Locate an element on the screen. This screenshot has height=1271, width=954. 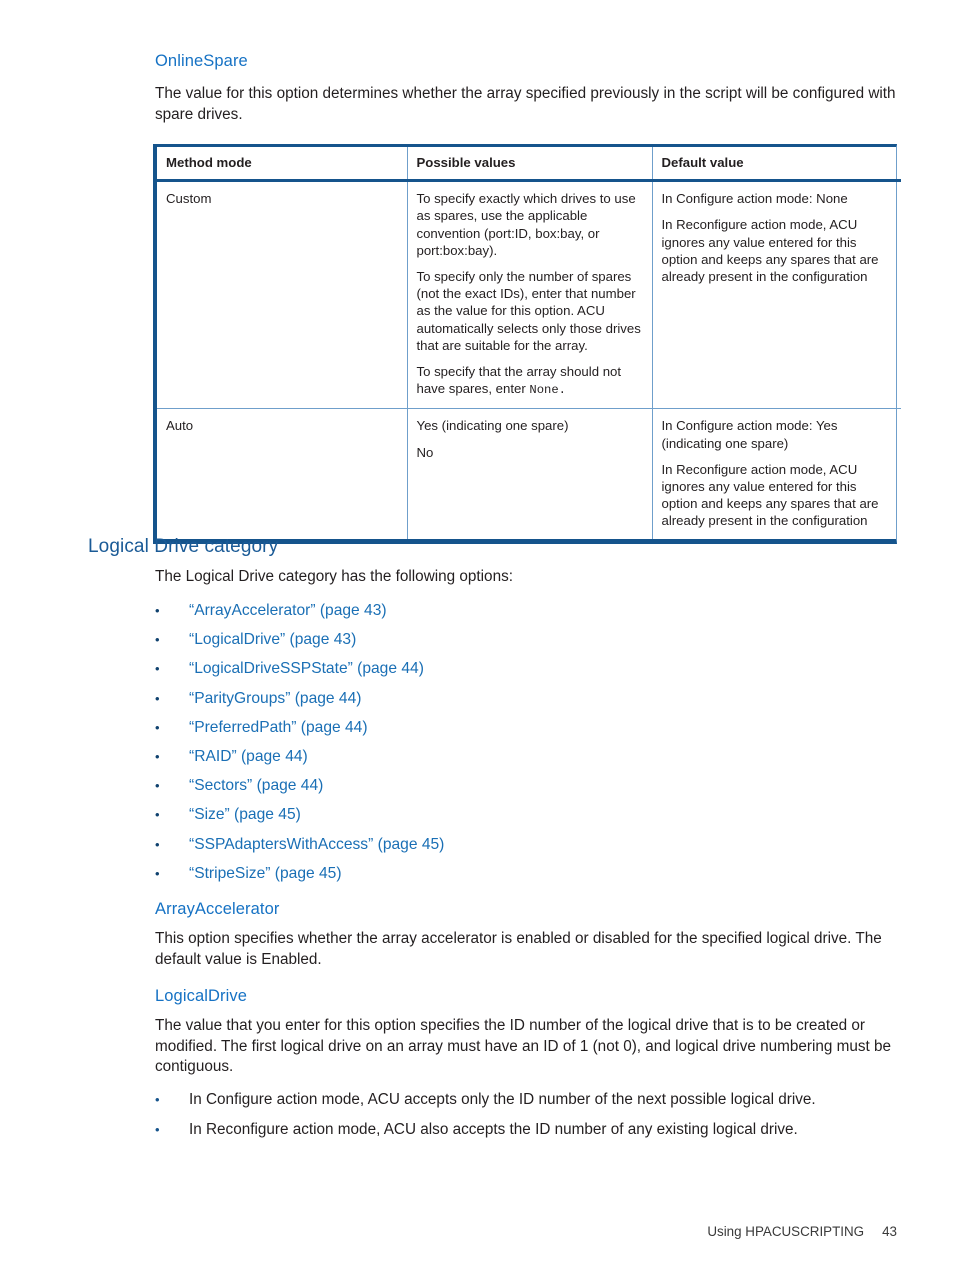
list-item: • “RAID” (page 44) is located at coordinates (299, 756).